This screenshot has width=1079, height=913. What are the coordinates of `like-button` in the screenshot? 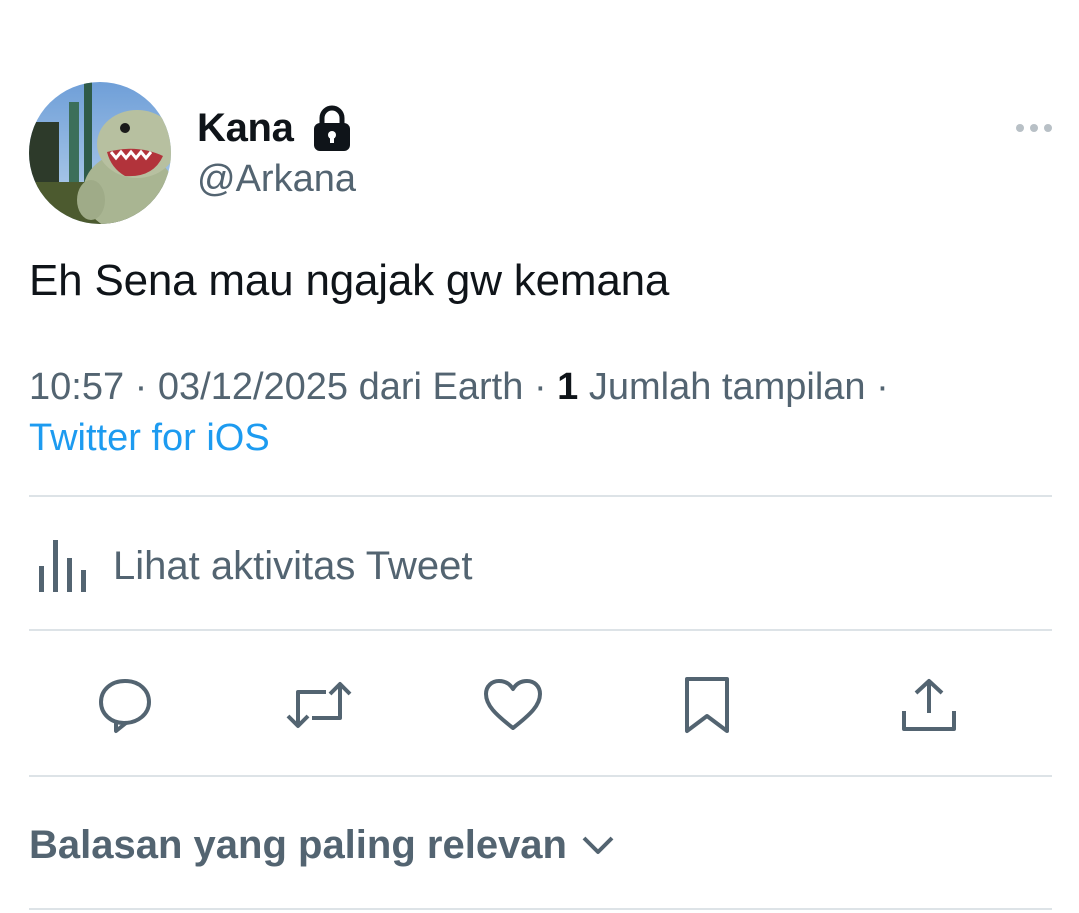 It's located at (513, 705).